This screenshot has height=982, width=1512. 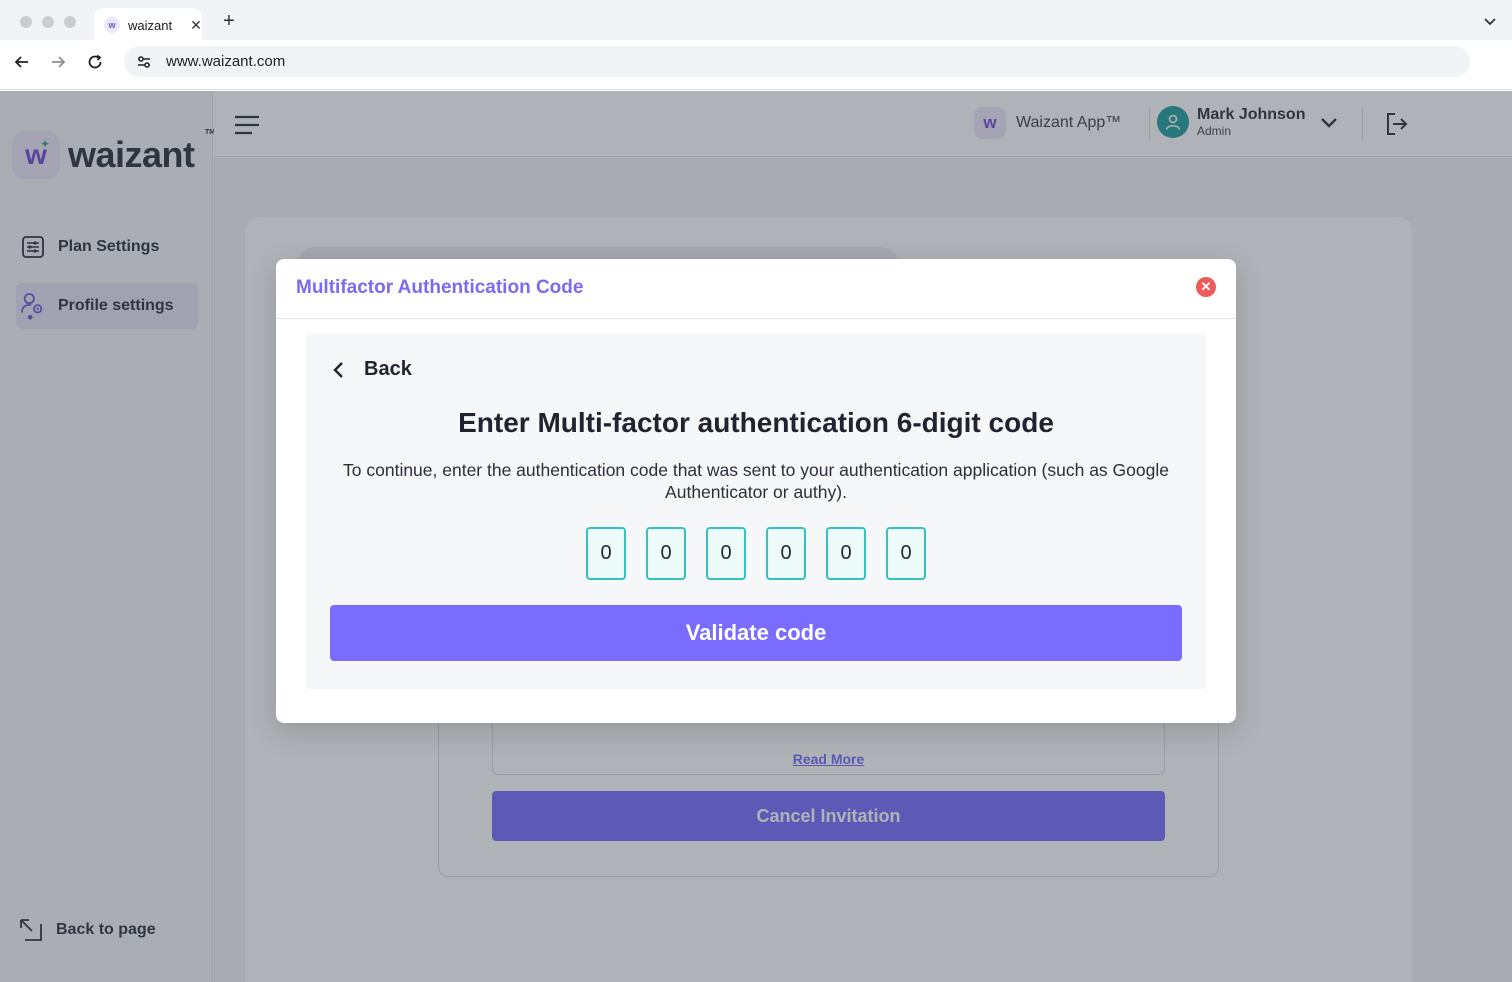 I want to click on reload-icon, so click(x=95, y=62).